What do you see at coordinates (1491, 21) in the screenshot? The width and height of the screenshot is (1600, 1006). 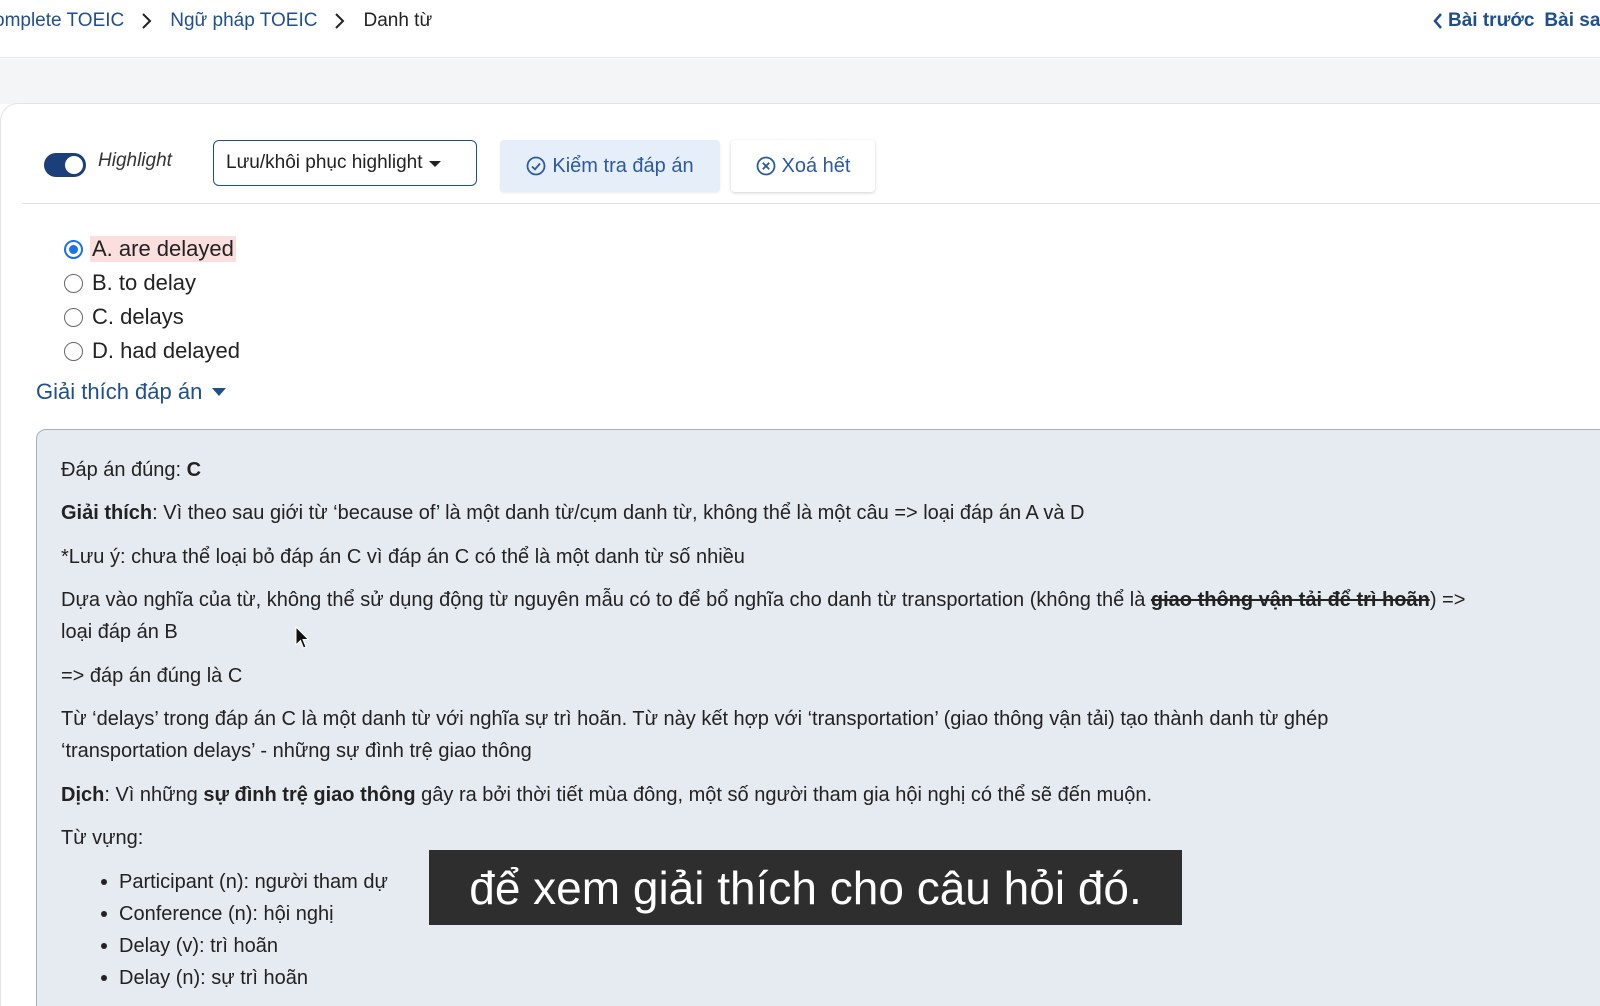 I see `prev-lesson-link: Bài trước` at bounding box center [1491, 21].